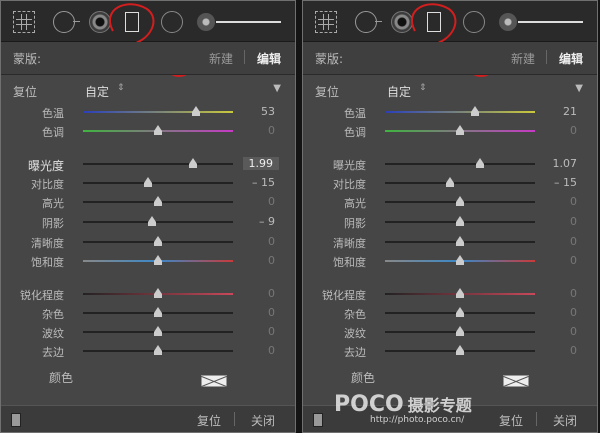  What do you see at coordinates (268, 111) in the screenshot?
I see `slider-value: 53` at bounding box center [268, 111].